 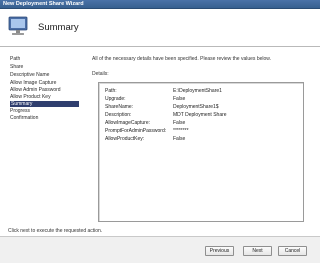 What do you see at coordinates (160, 28) in the screenshot?
I see `wizard-header: Summary` at bounding box center [160, 28].